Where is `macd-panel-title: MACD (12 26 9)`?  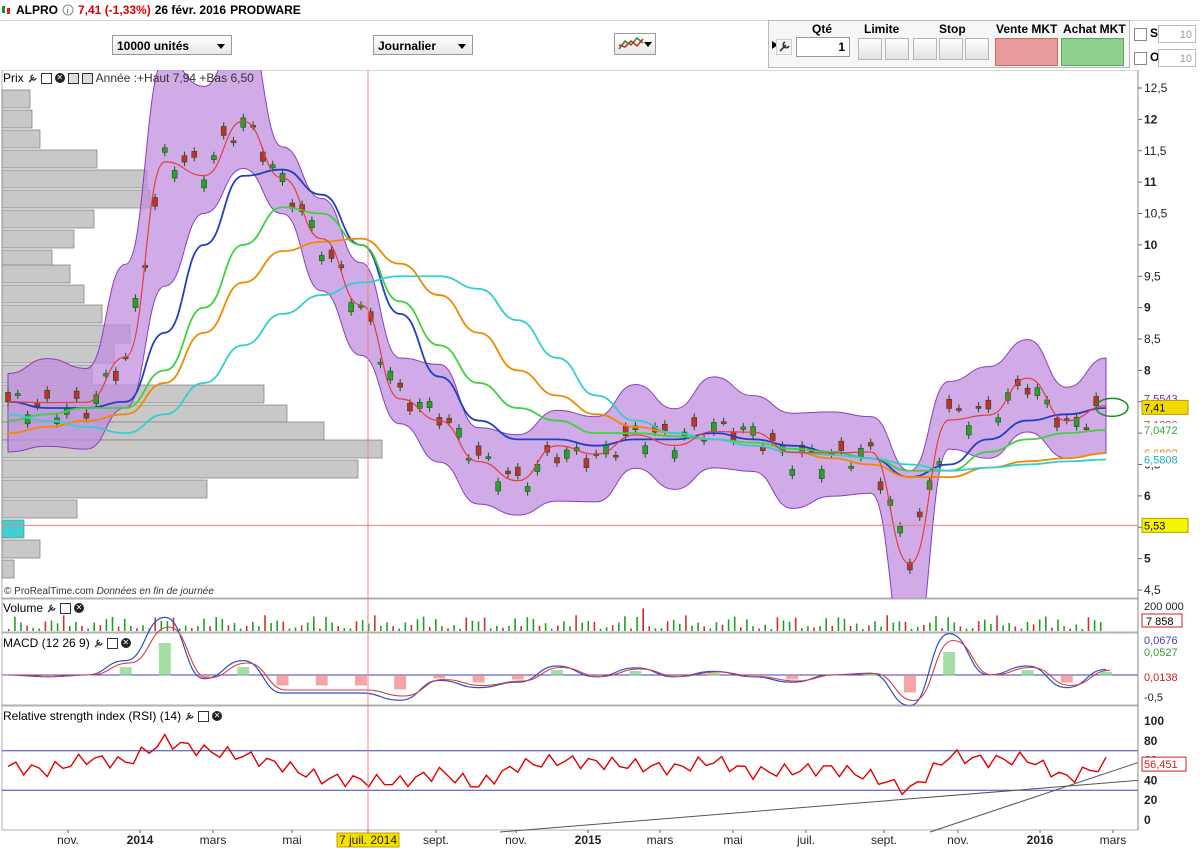
macd-panel-title: MACD (12 26 9) is located at coordinates (46, 643).